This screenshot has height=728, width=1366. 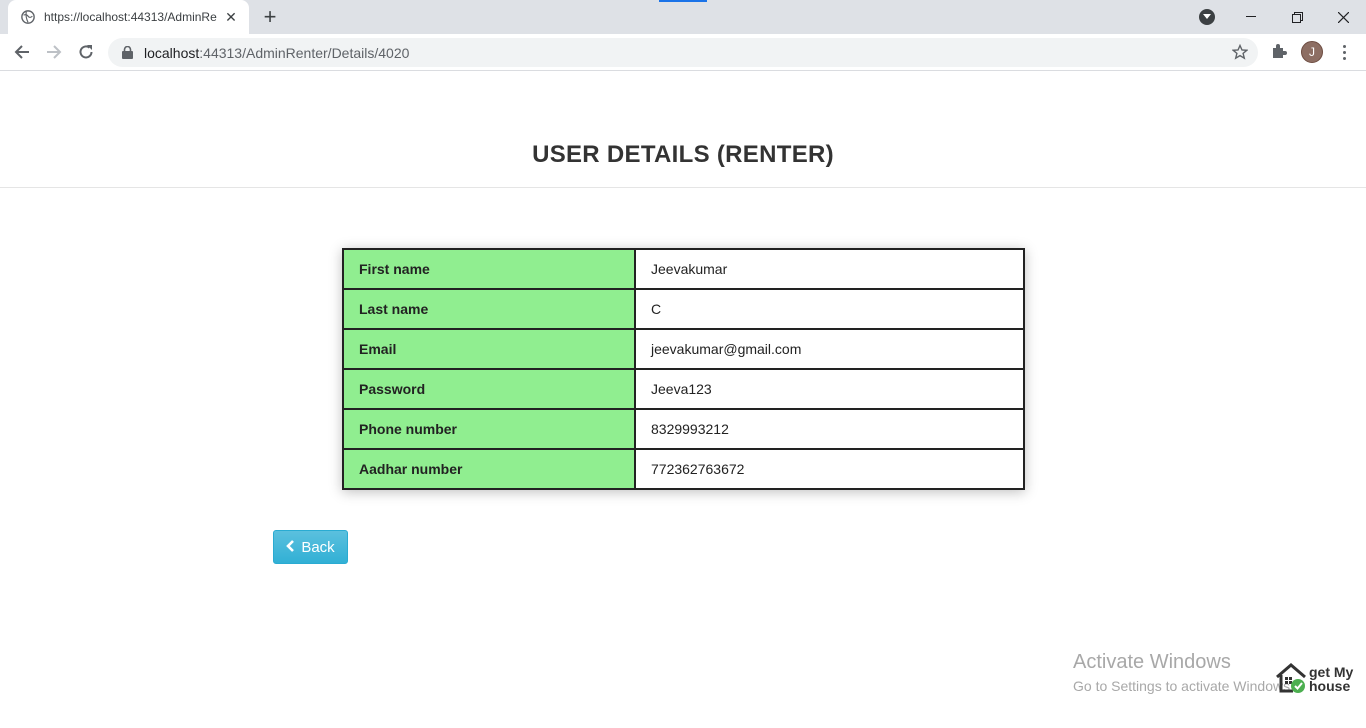 I want to click on url-host: localhost, so click(x=172, y=52).